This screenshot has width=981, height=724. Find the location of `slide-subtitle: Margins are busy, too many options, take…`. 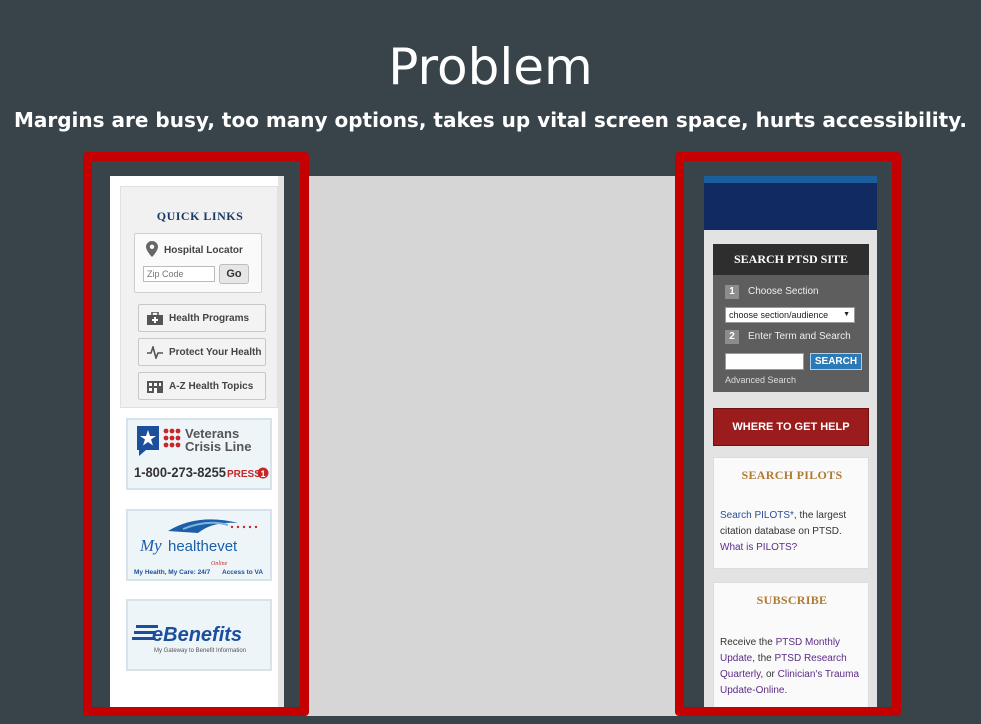

slide-subtitle: Margins are busy, too many options, take… is located at coordinates (490, 120).